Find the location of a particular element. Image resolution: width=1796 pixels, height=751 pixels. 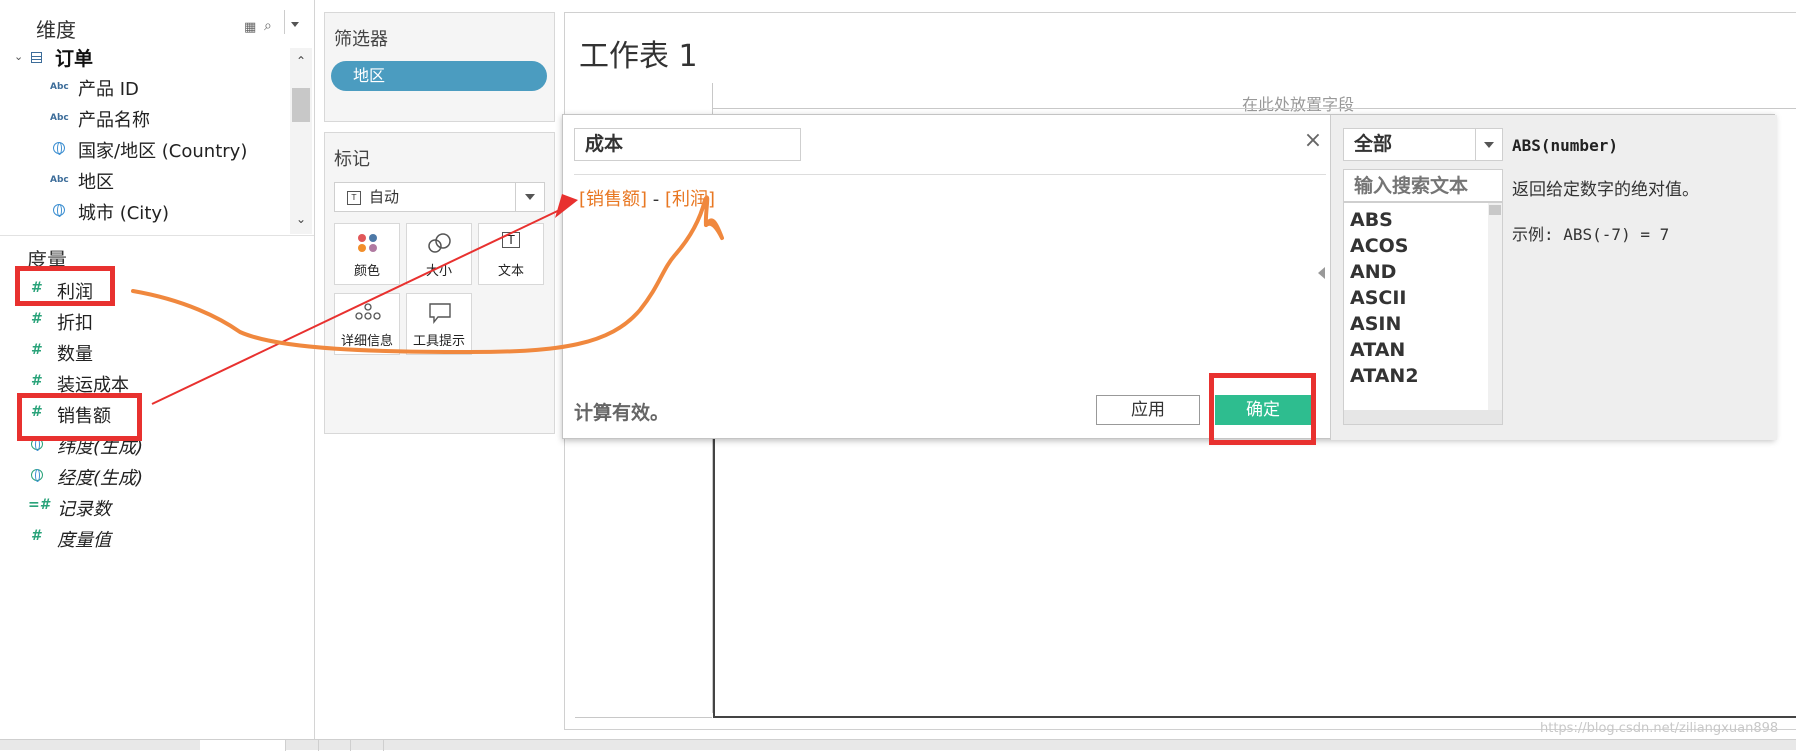

marks-card: 标记 T 自动 颜色 大小 T 文本 详细信息 工具提示 is located at coordinates (439, 283).